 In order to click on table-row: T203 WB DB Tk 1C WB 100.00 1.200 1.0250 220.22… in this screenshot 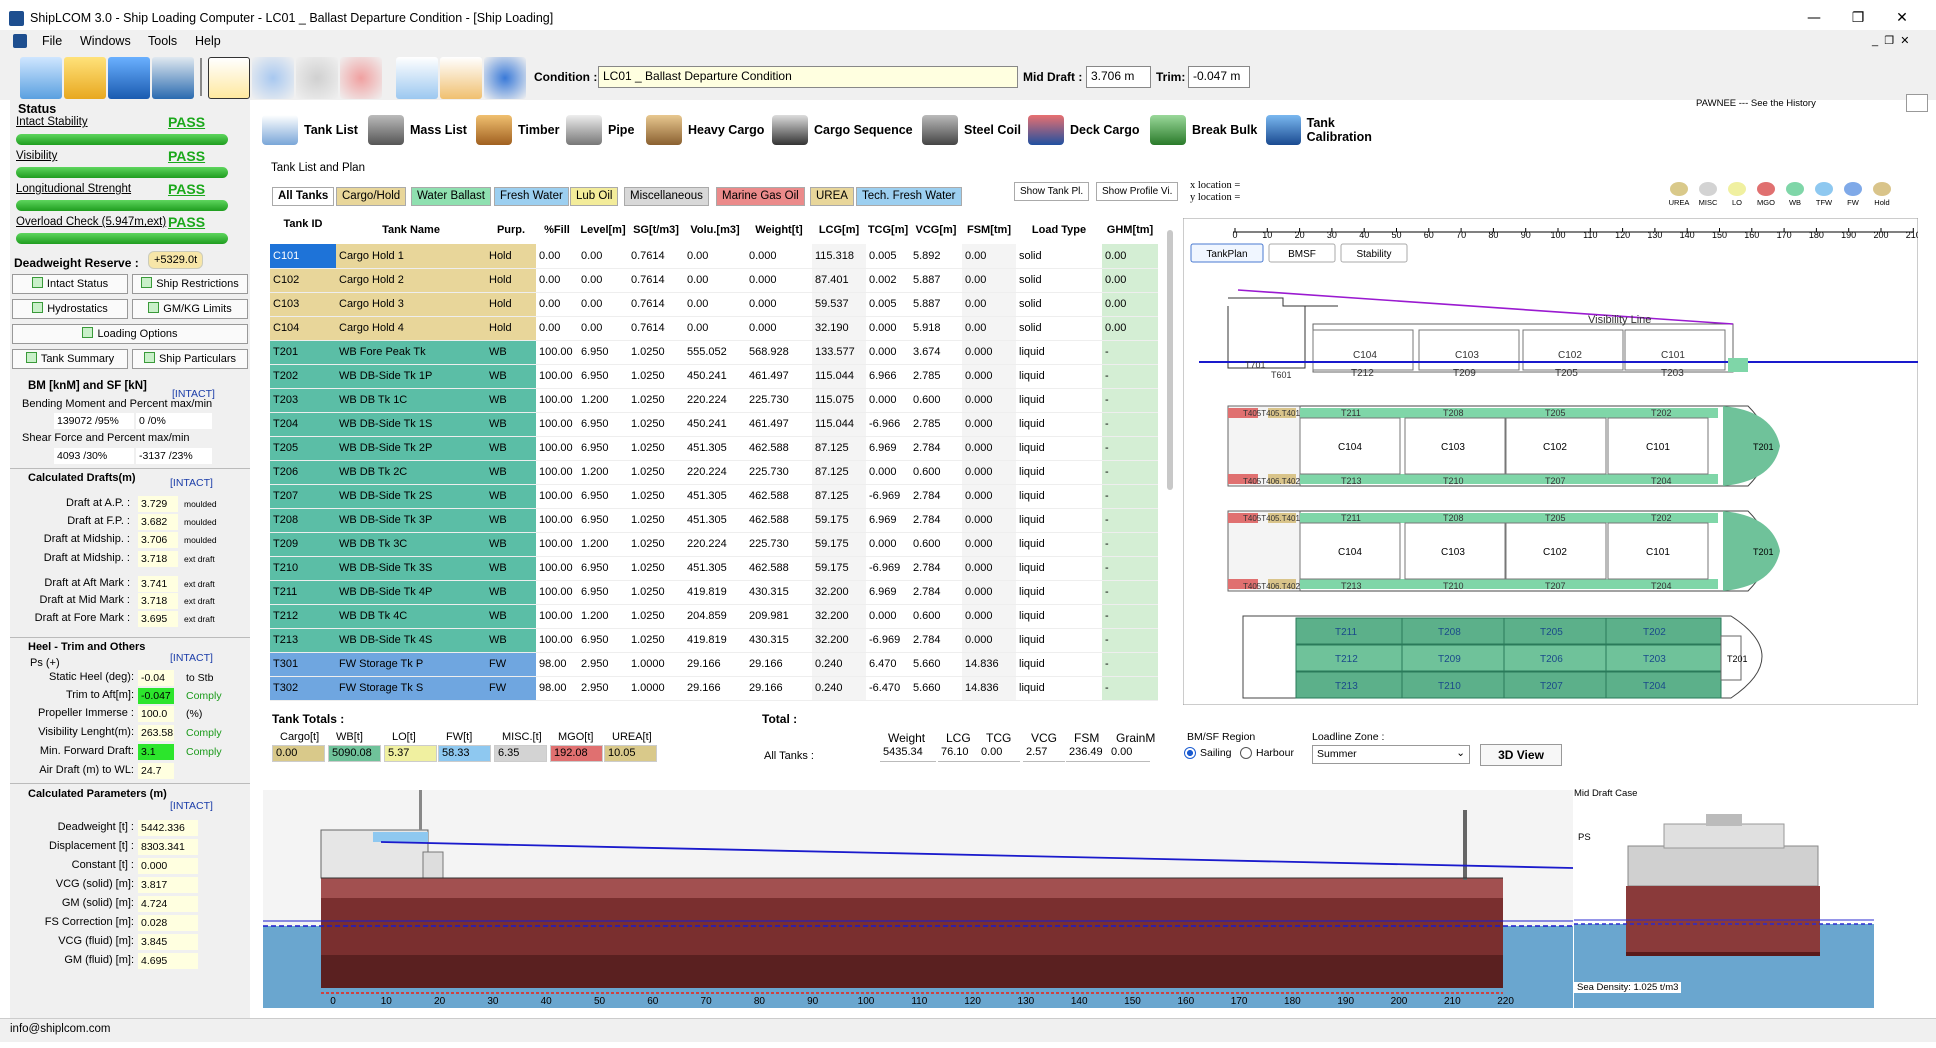, I will do `click(714, 400)`.